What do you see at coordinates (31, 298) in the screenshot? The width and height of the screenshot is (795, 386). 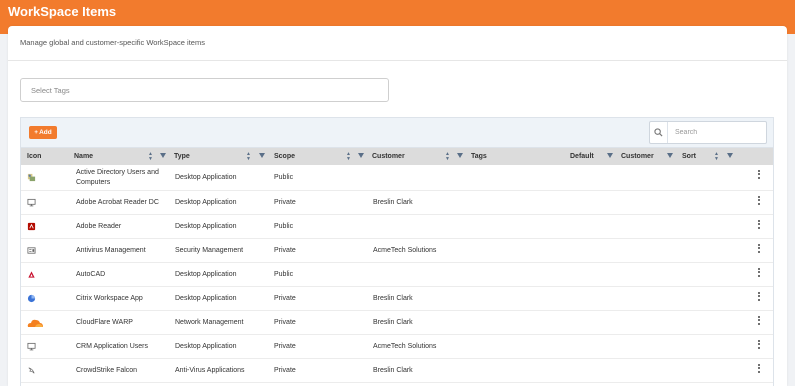 I see `citrix-icon` at bounding box center [31, 298].